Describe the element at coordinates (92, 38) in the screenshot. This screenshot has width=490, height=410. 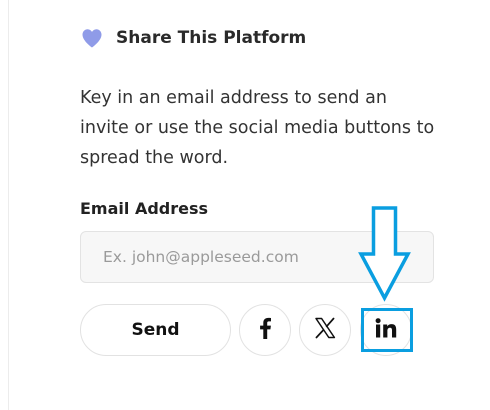
I see `heart-icon` at that location.